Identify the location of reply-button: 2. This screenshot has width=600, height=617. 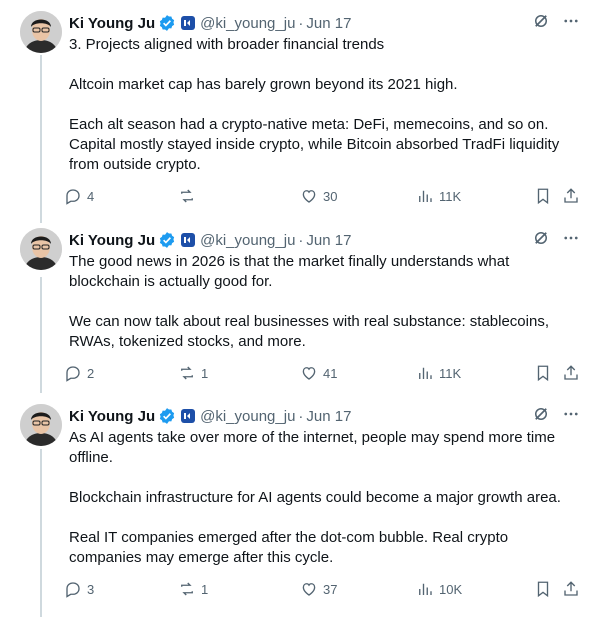
(79, 373).